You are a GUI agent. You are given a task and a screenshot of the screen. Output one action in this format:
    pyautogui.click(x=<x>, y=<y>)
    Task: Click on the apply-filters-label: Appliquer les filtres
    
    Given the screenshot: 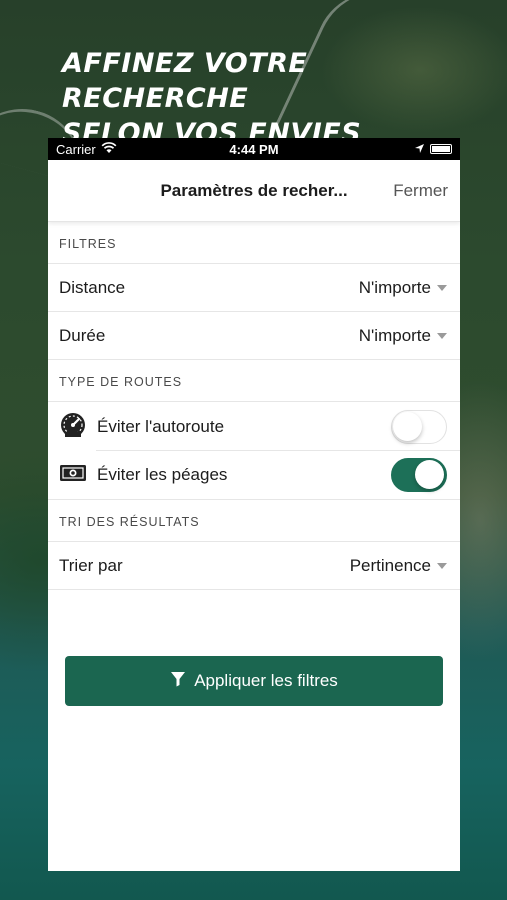 What is the action you would take?
    pyautogui.click(x=266, y=680)
    